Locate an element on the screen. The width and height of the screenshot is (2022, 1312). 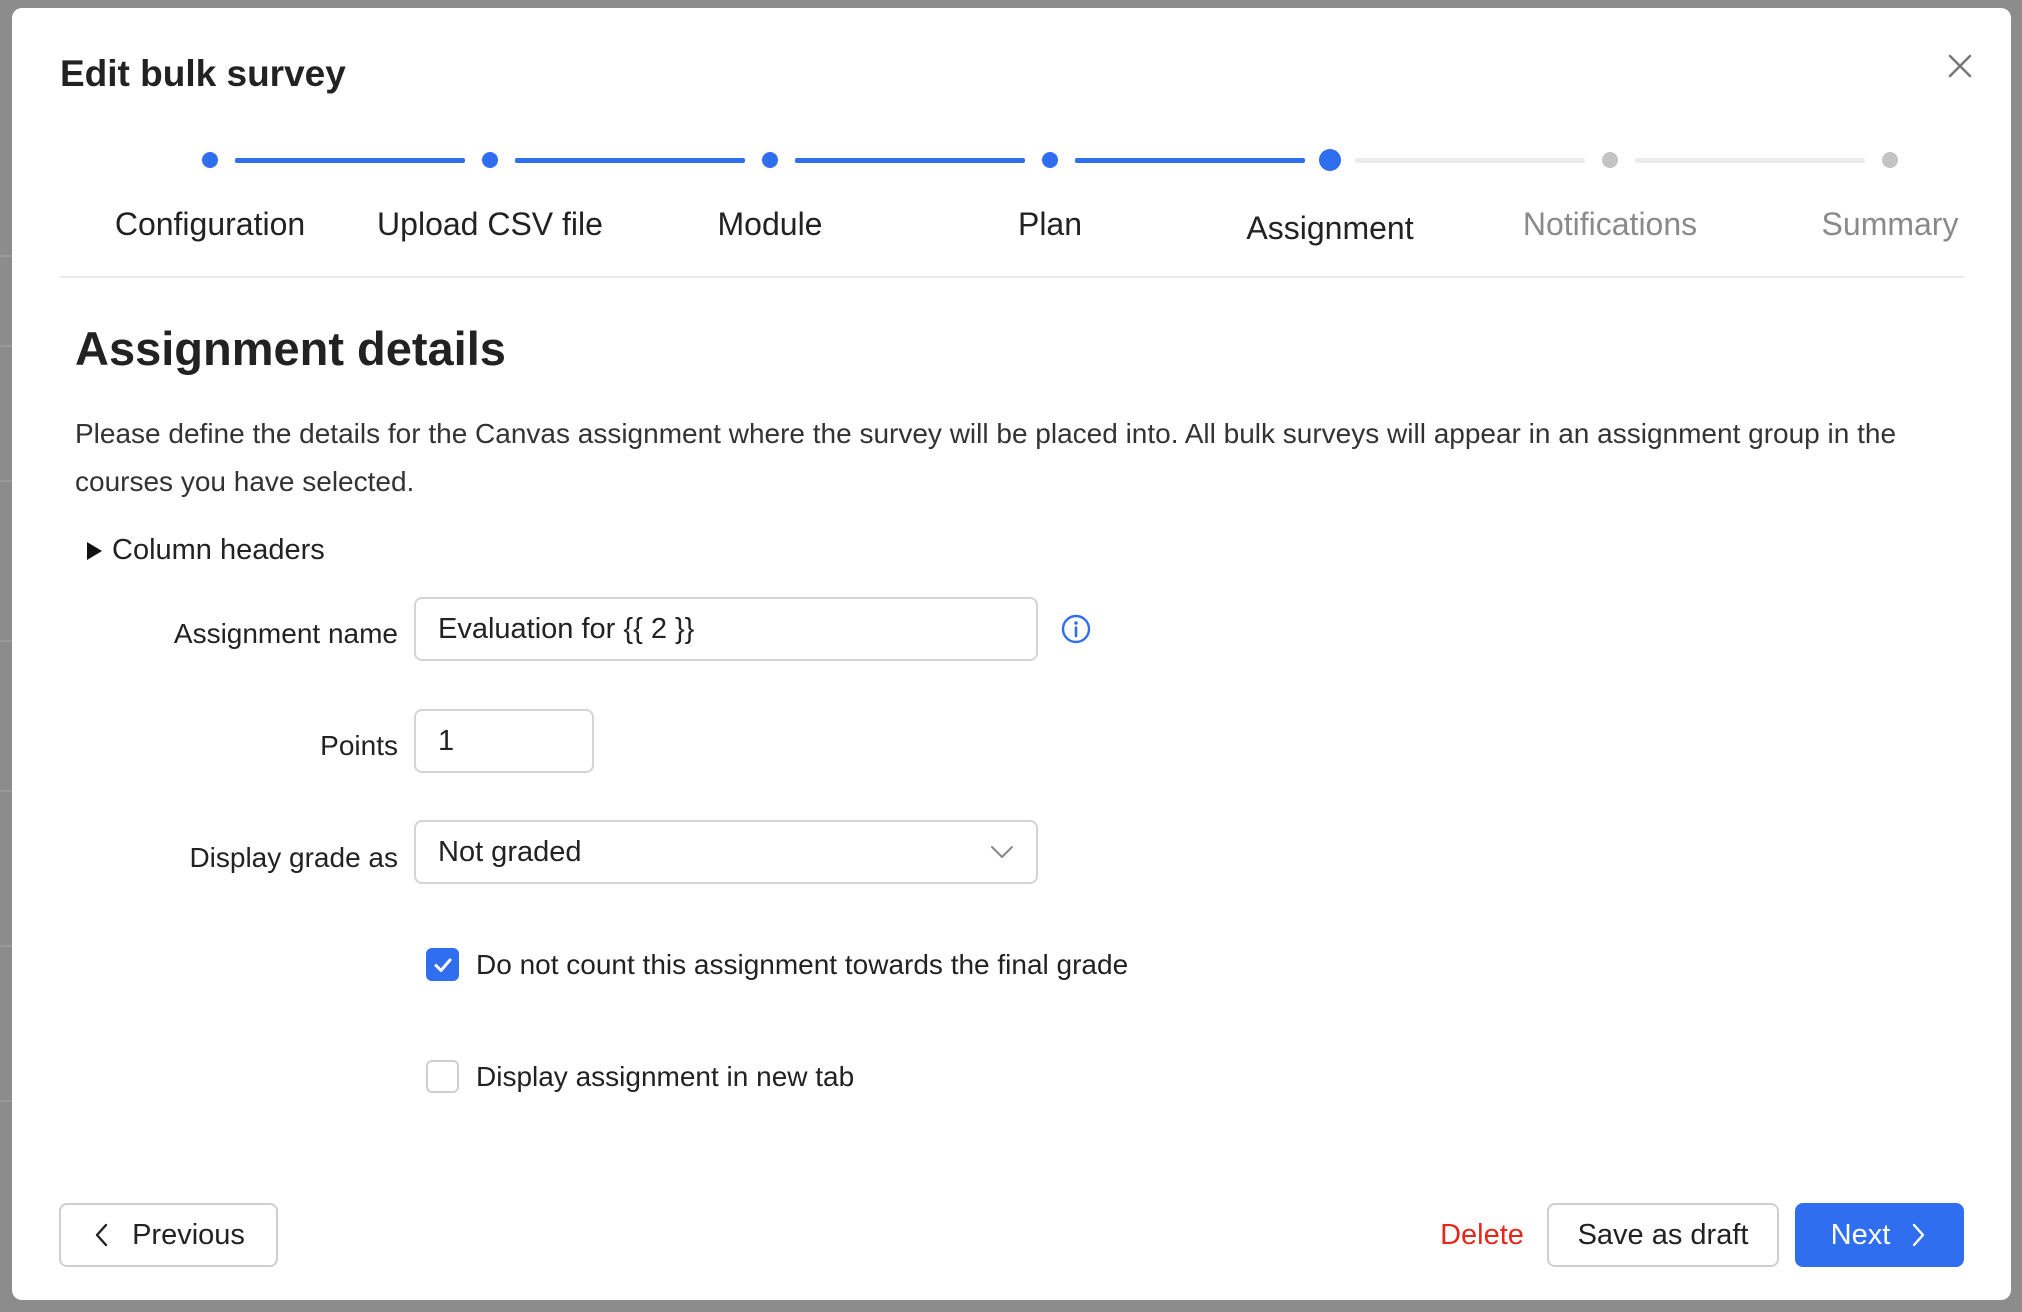
step-dot-notifications is located at coordinates (1610, 160).